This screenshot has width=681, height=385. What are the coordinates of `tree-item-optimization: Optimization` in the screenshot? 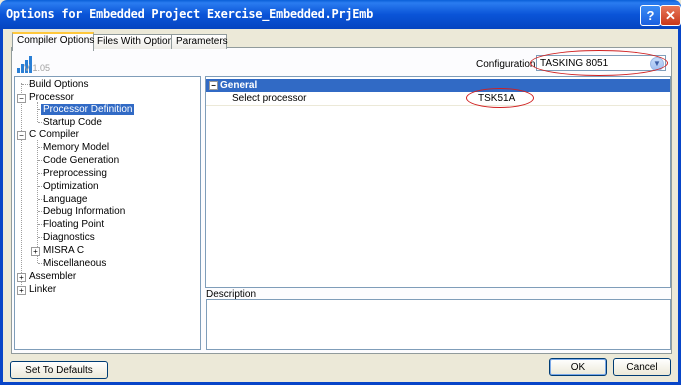 It's located at (71, 186).